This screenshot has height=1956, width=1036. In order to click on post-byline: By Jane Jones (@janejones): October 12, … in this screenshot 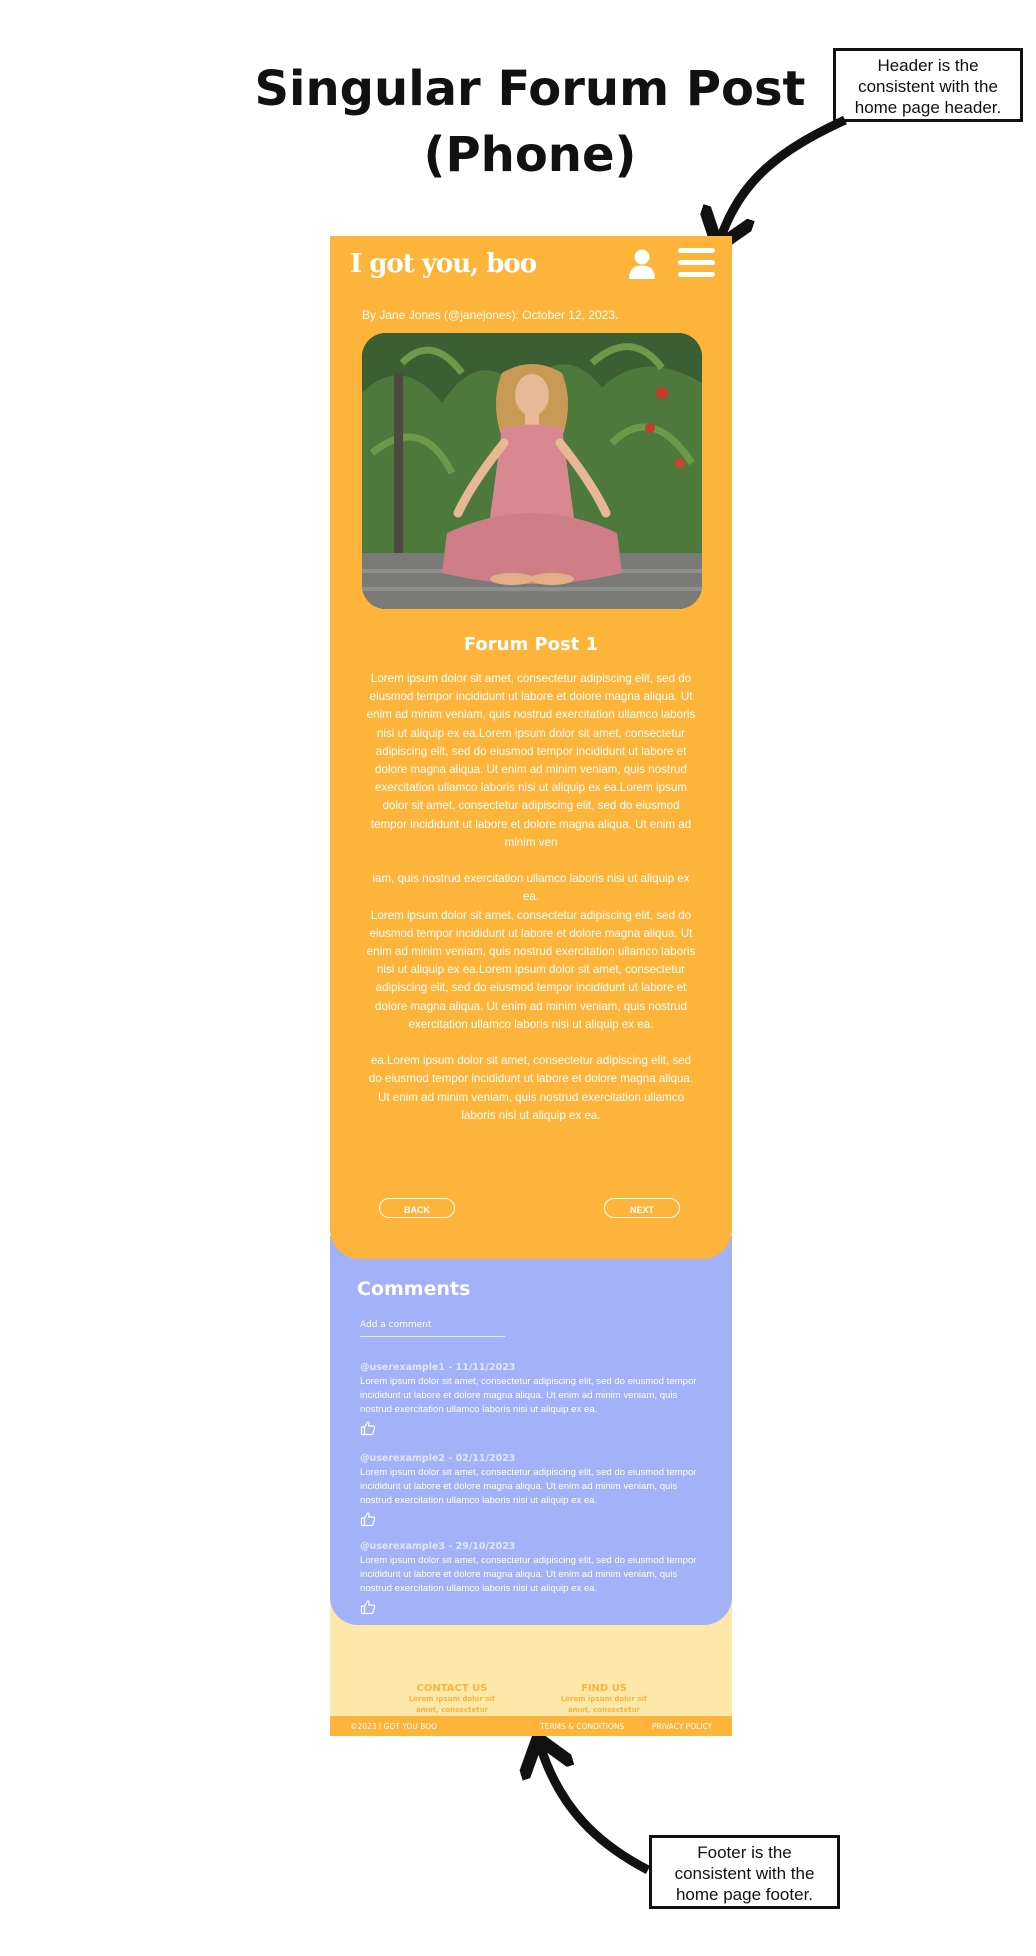, I will do `click(490, 315)`.